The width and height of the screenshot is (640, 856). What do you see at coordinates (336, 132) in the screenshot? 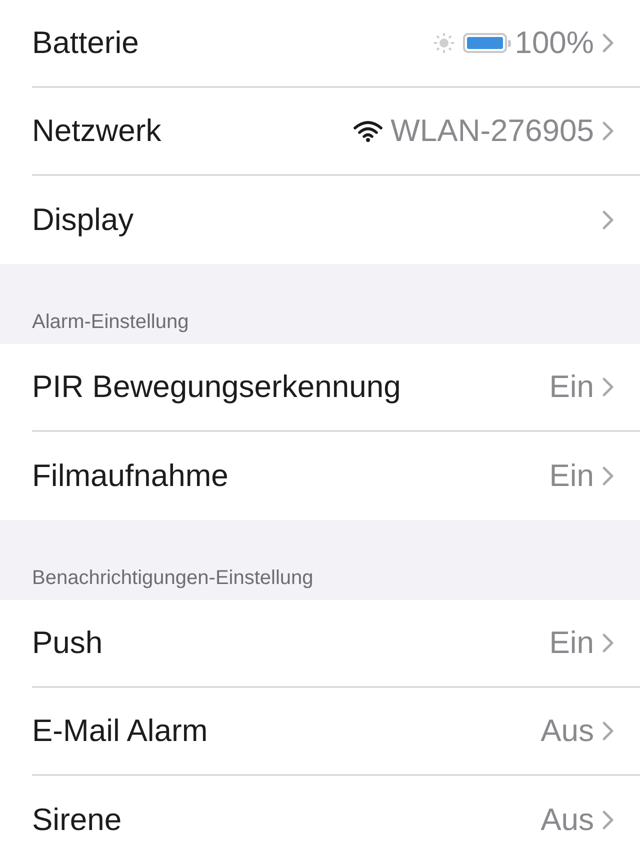
I see `settings-row: Netzwerk WLAN-276905` at bounding box center [336, 132].